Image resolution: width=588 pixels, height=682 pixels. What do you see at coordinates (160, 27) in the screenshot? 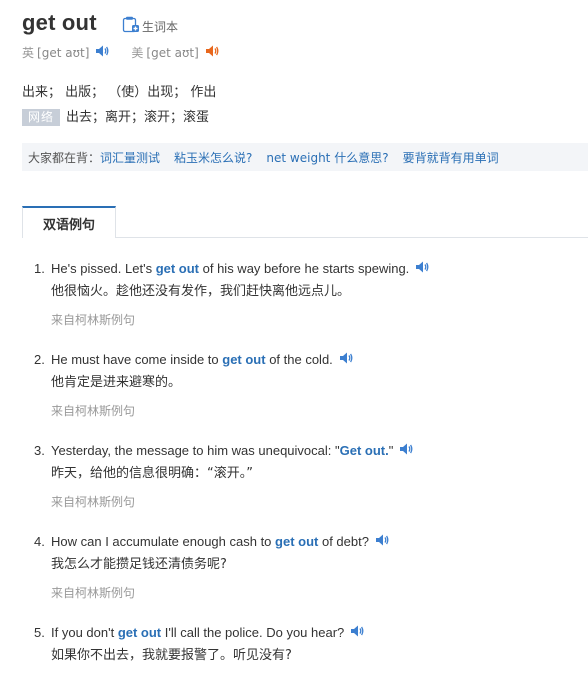
I see `wordbook-label: 生词本` at bounding box center [160, 27].